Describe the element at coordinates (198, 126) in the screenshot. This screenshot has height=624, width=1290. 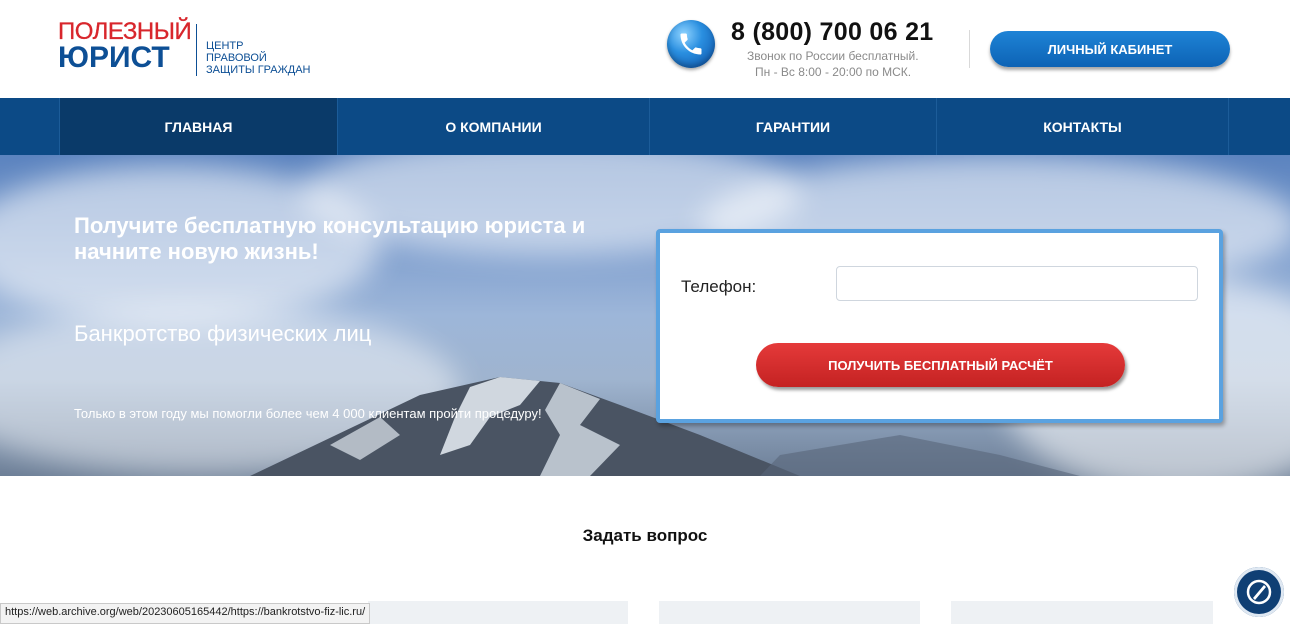
I see `nav-item-home: Главная` at that location.